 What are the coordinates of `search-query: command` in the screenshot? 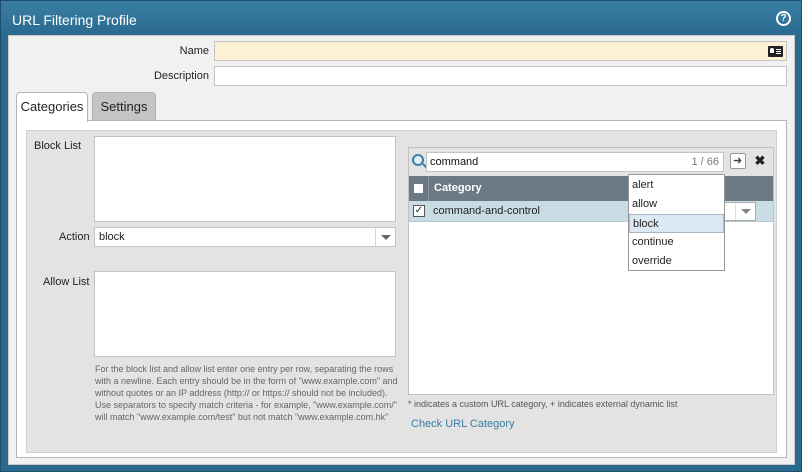 It's located at (454, 162).